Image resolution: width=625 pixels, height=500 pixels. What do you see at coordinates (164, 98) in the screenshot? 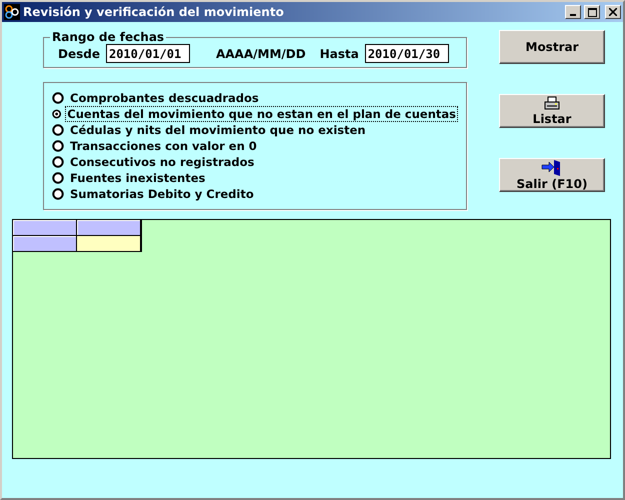
I see `option-label: Comprobantes descuadrados` at bounding box center [164, 98].